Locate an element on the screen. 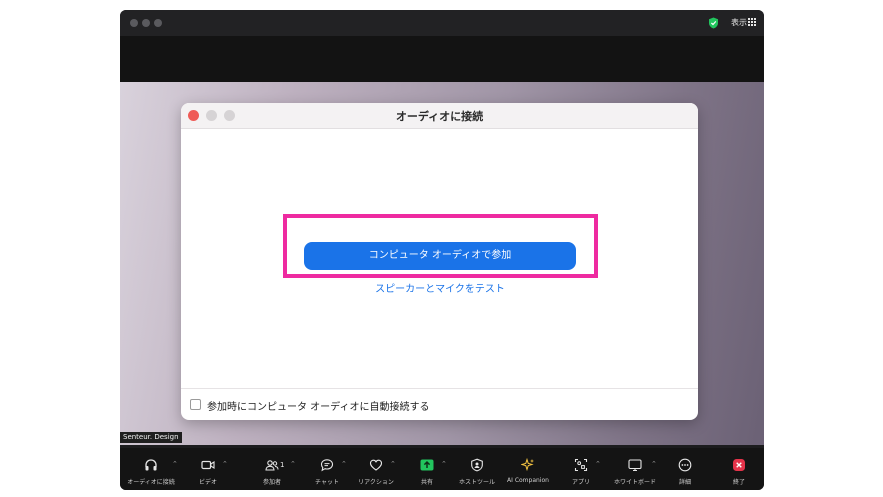  auto-join-checkbox is located at coordinates (195, 404).